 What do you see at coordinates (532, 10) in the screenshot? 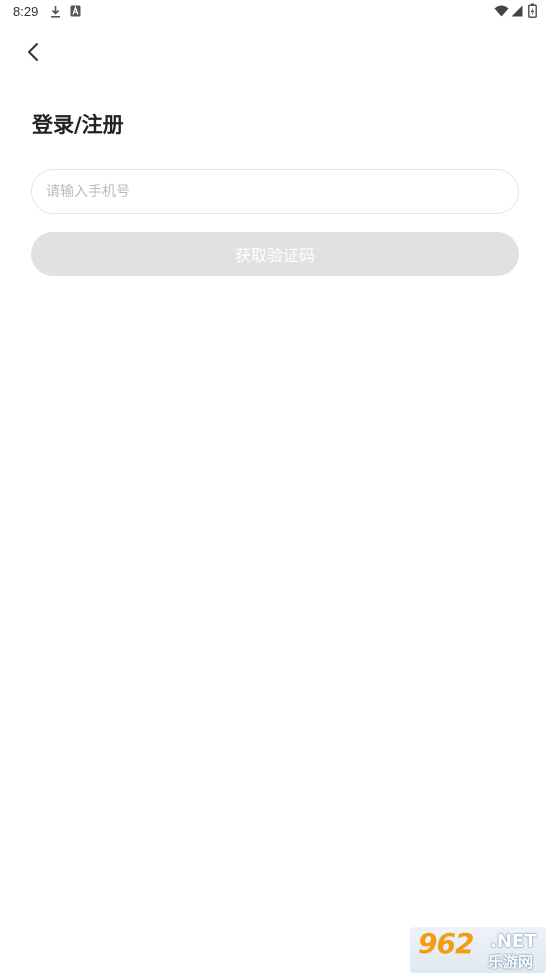
I see `battery-icon` at bounding box center [532, 10].